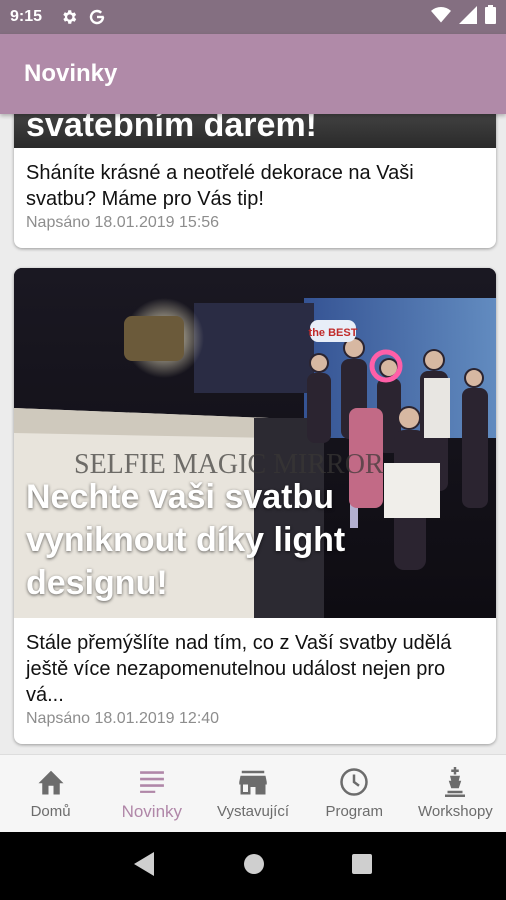 The width and height of the screenshot is (506, 900). What do you see at coordinates (468, 17) in the screenshot?
I see `signal-icon` at bounding box center [468, 17].